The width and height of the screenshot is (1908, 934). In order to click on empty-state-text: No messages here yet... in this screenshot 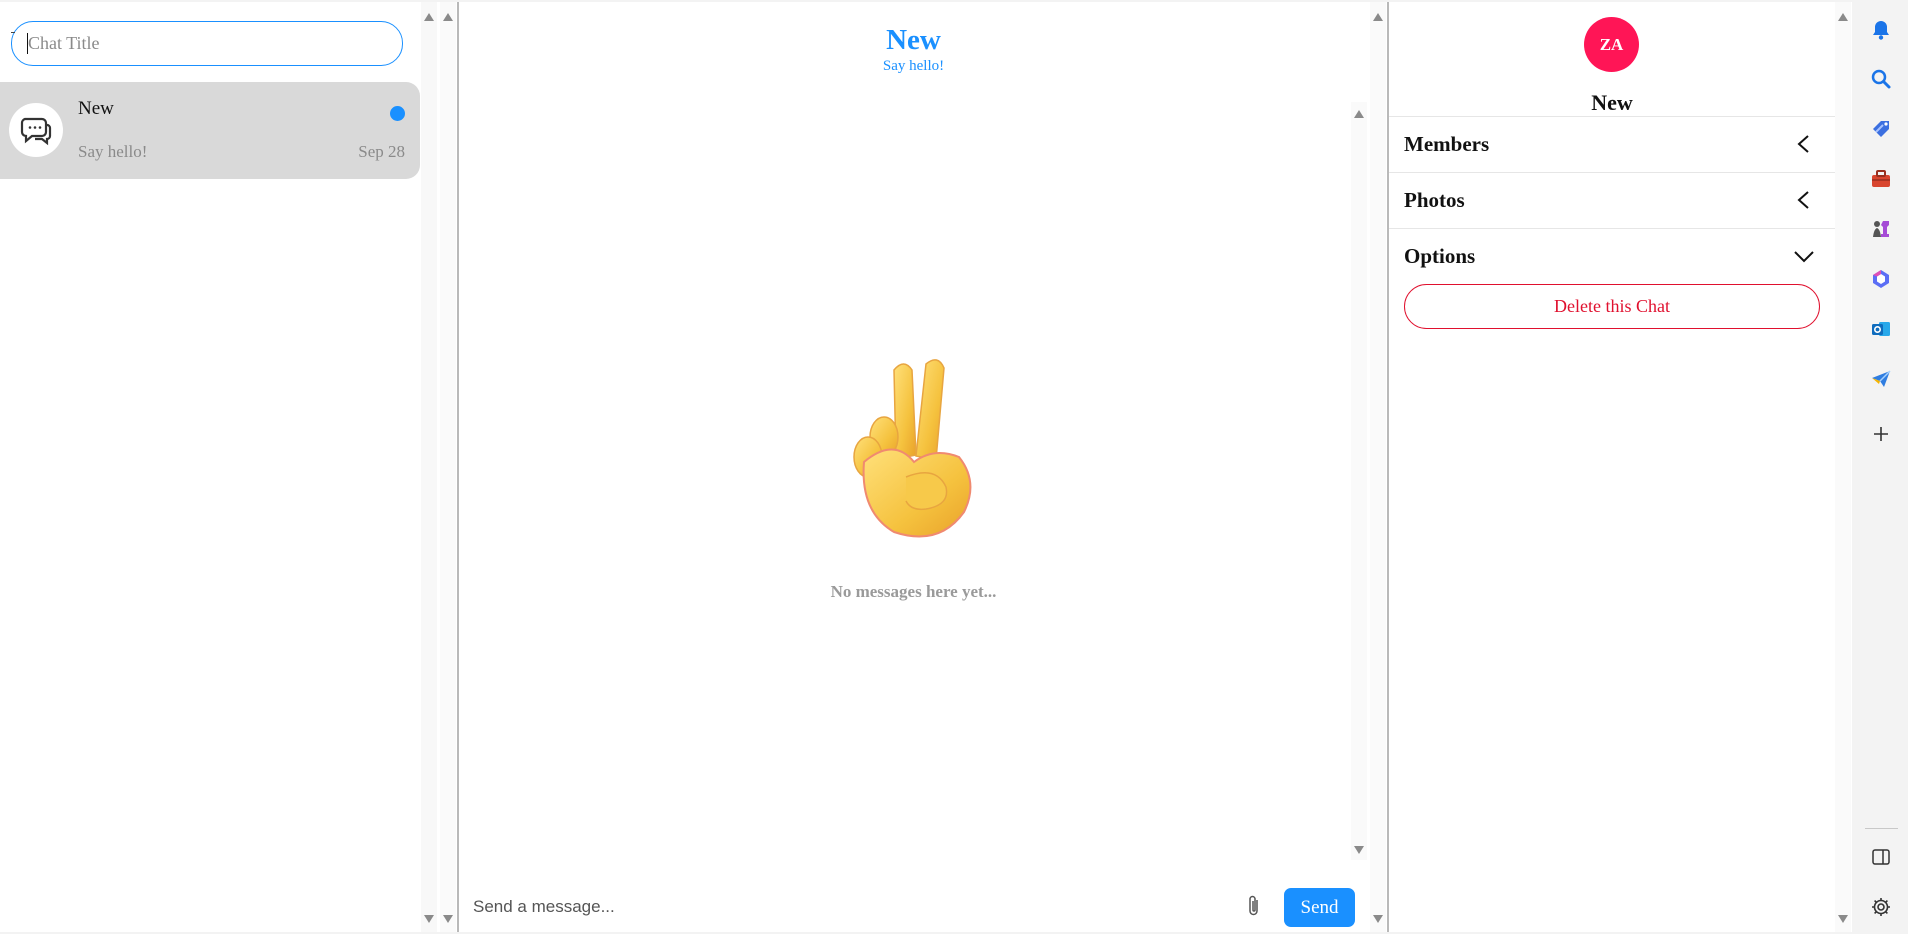, I will do `click(913, 591)`.